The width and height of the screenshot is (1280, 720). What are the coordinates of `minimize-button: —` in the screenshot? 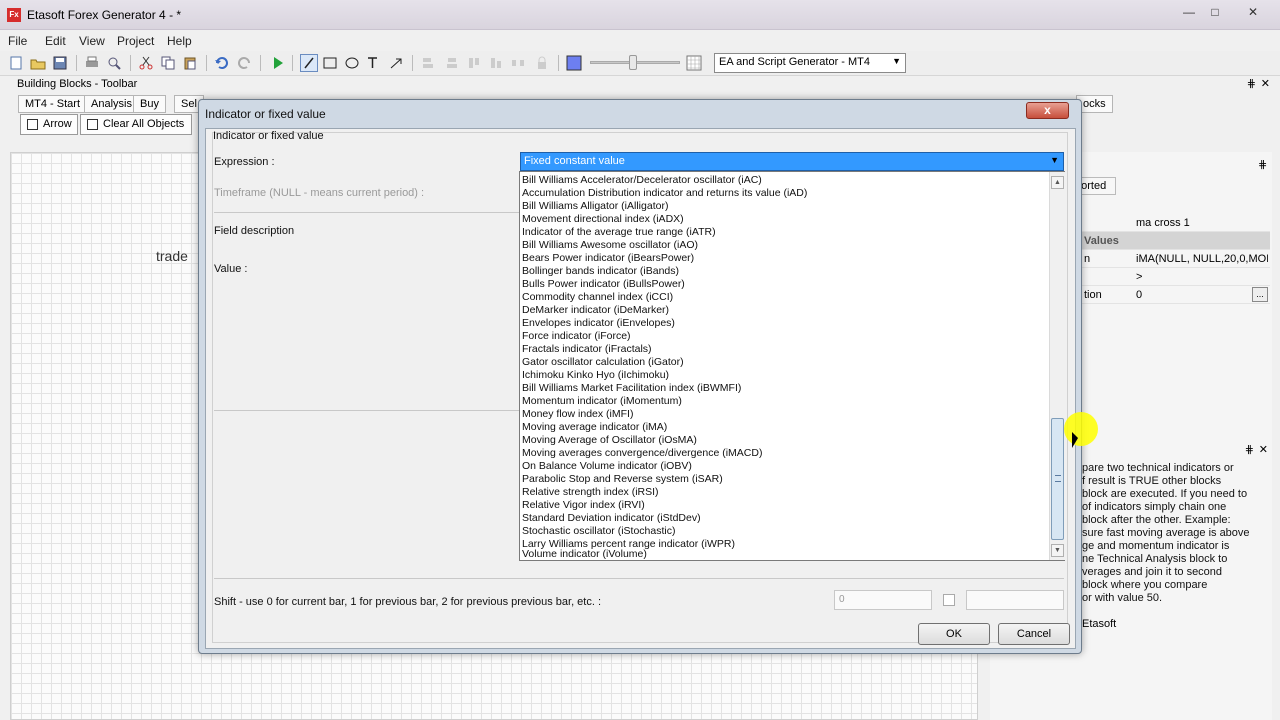 It's located at (1189, 12).